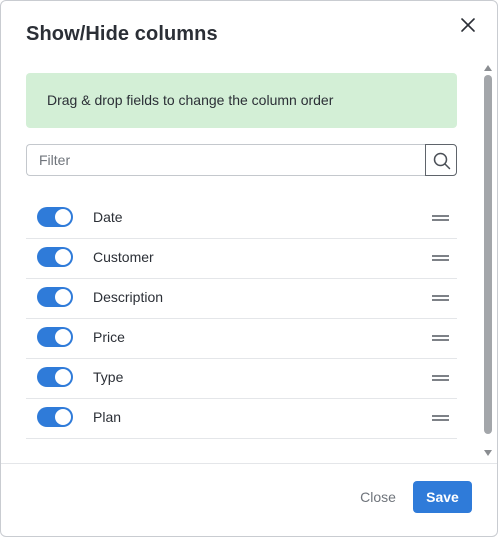 The image size is (498, 537). Describe the element at coordinates (488, 68) in the screenshot. I see `scroll-up-arrow-icon` at that location.